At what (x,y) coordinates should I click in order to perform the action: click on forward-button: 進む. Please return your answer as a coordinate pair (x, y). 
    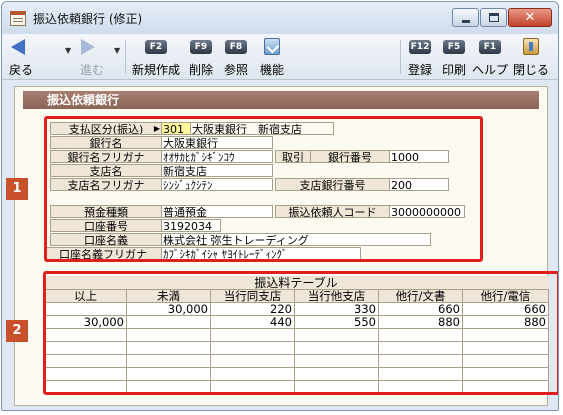
    Looking at the image, I should click on (92, 57).